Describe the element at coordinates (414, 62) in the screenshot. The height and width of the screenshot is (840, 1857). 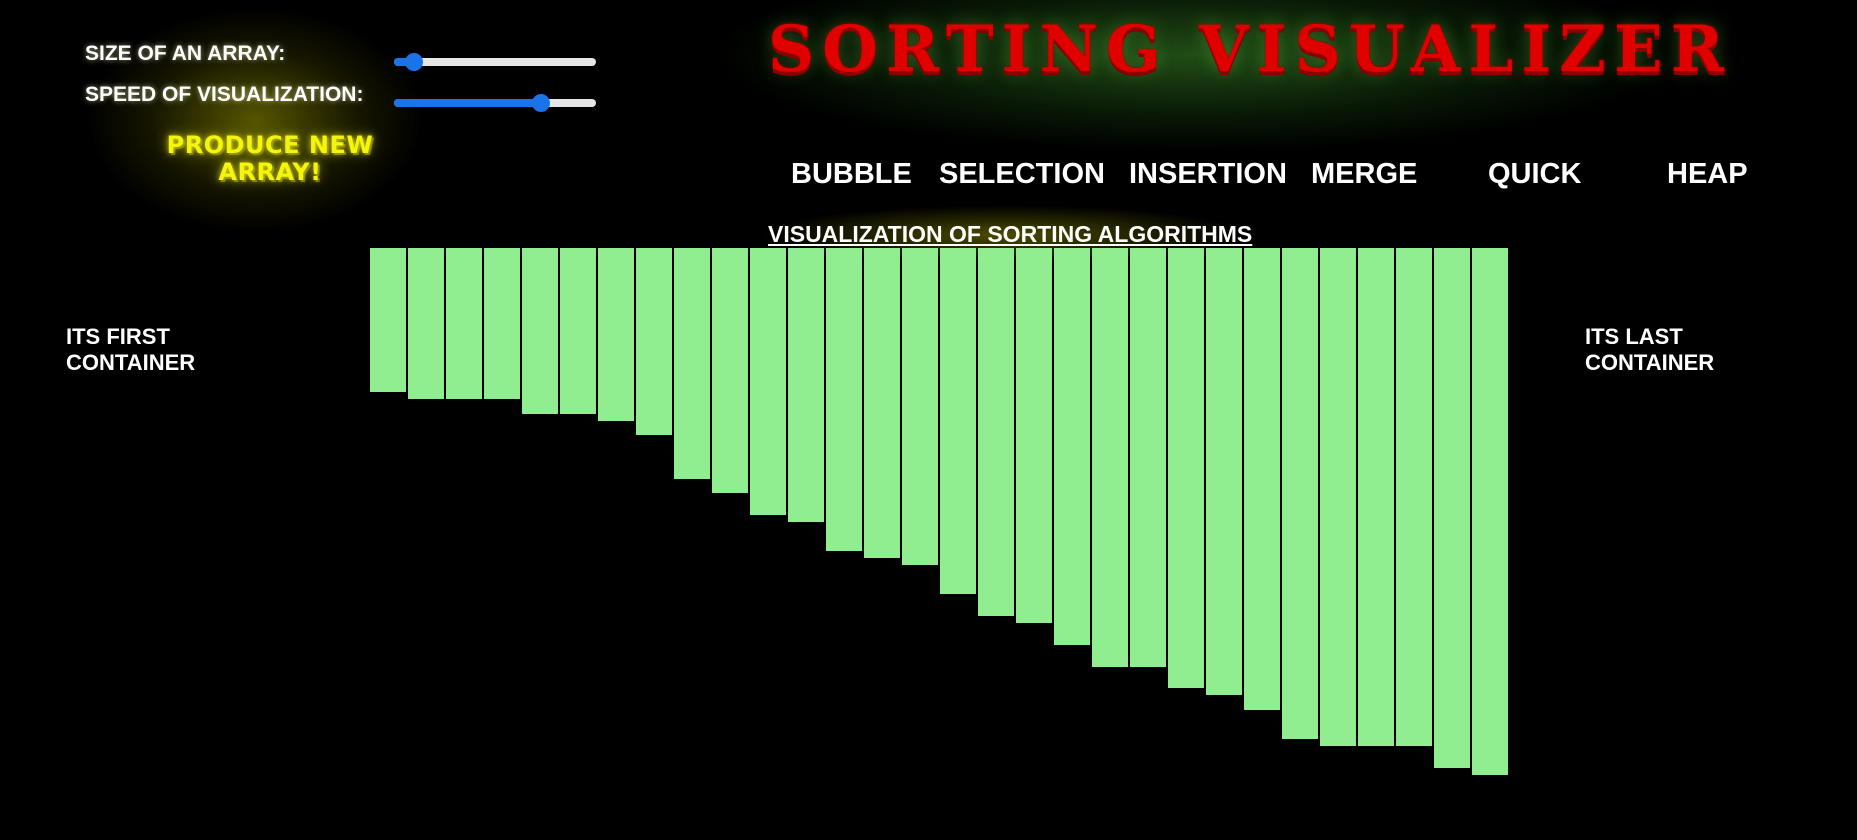
I see `size-slider-thumb` at that location.